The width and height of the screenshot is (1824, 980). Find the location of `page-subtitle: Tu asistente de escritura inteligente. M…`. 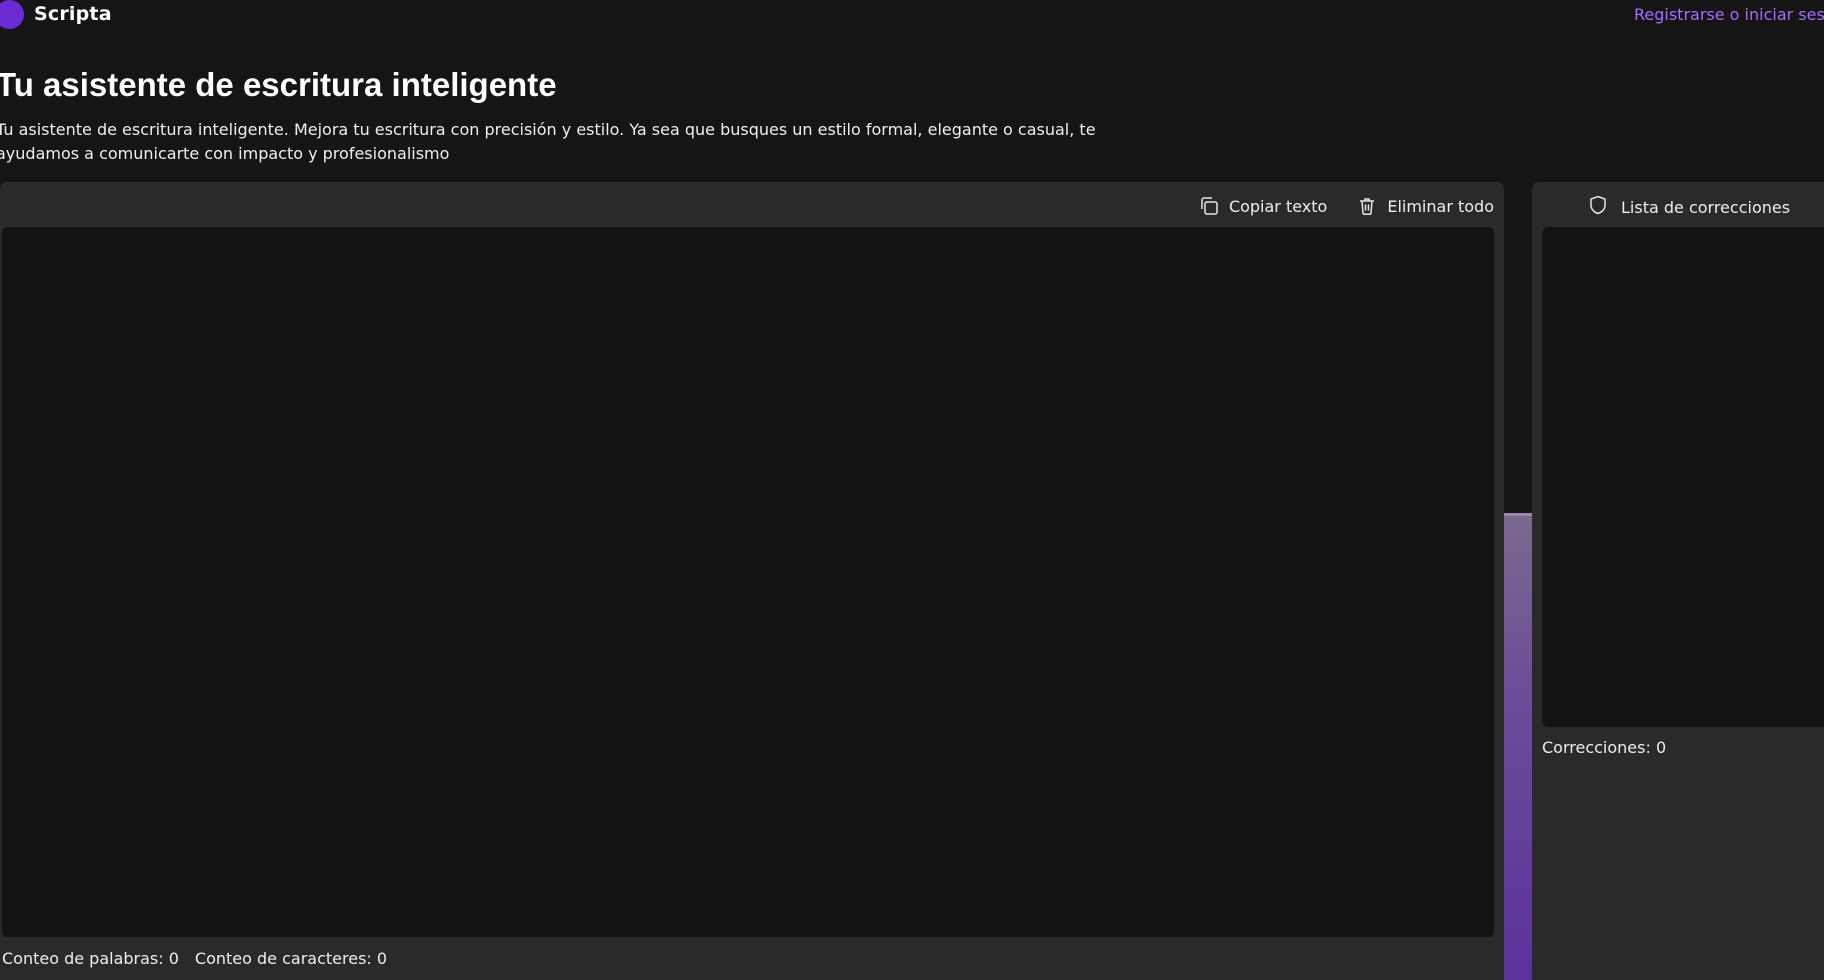

page-subtitle: Tu asistente de escritura inteligente. M… is located at coordinates (548, 141).